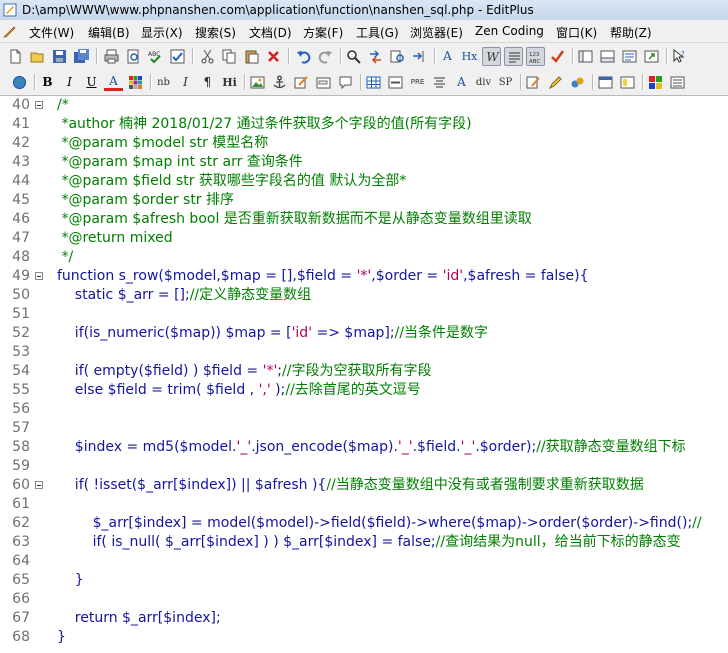  Describe the element at coordinates (655, 82) in the screenshot. I see `user-tools-button` at that location.